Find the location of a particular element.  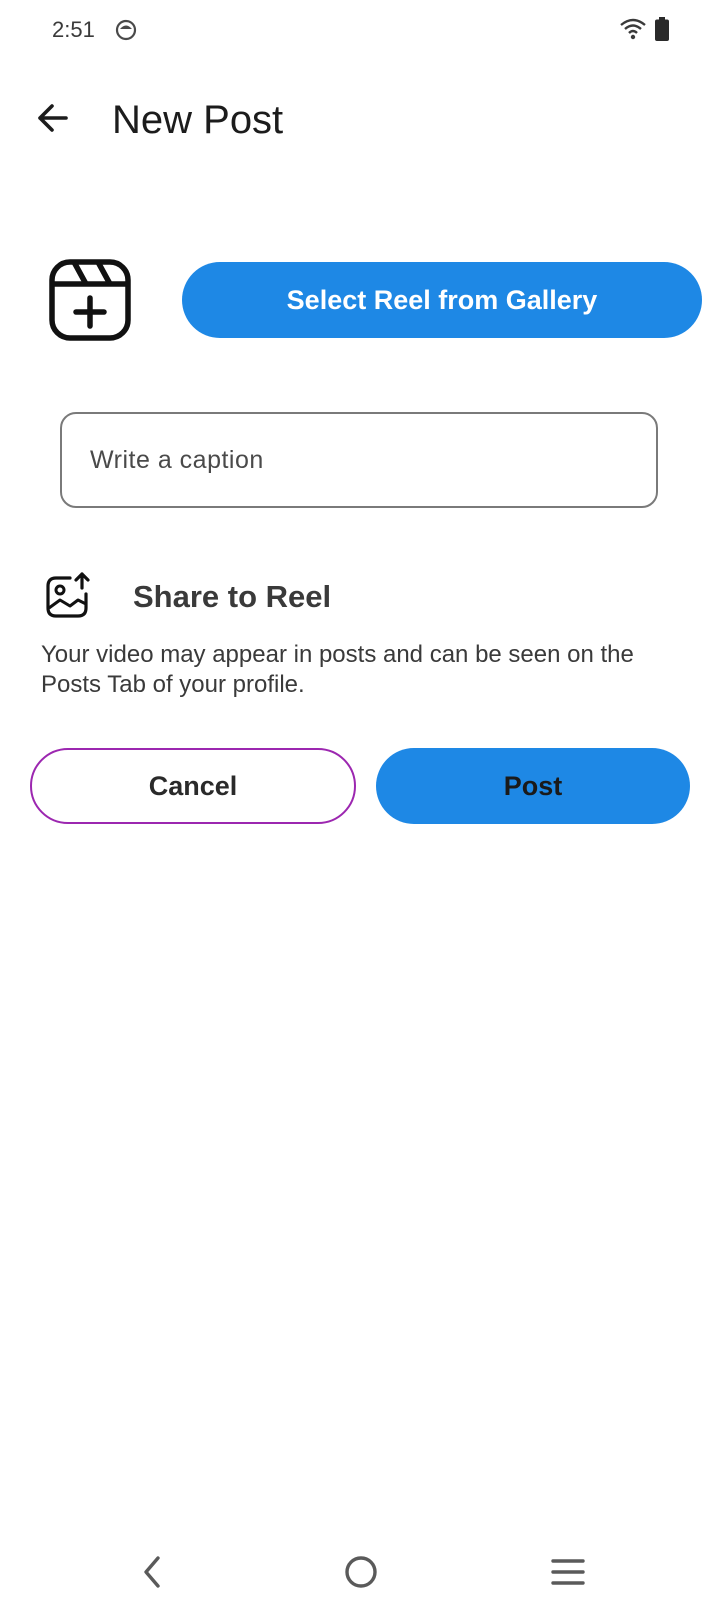

share-title: Share to Reel is located at coordinates (232, 596).